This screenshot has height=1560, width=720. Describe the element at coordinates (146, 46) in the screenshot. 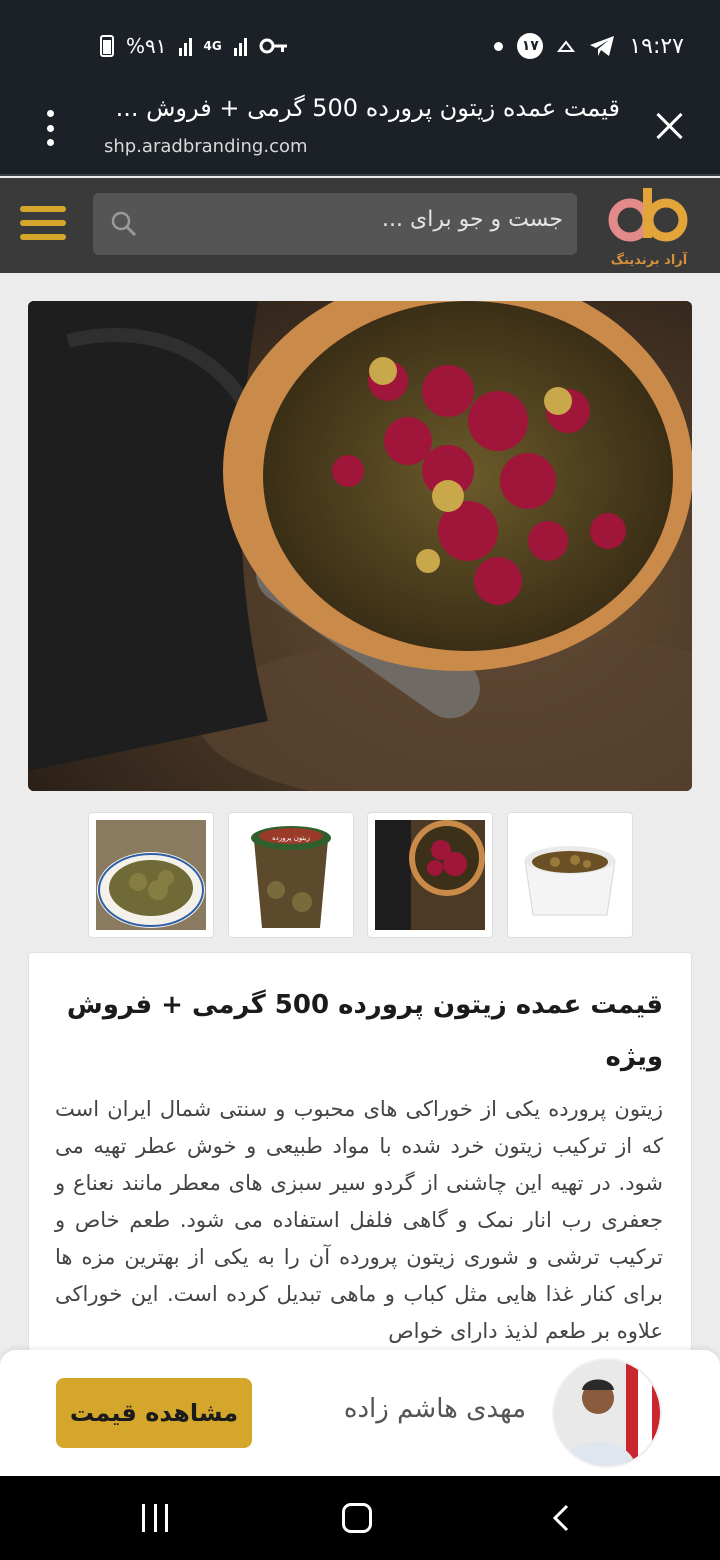

I see `battery-level: %۹۱` at that location.